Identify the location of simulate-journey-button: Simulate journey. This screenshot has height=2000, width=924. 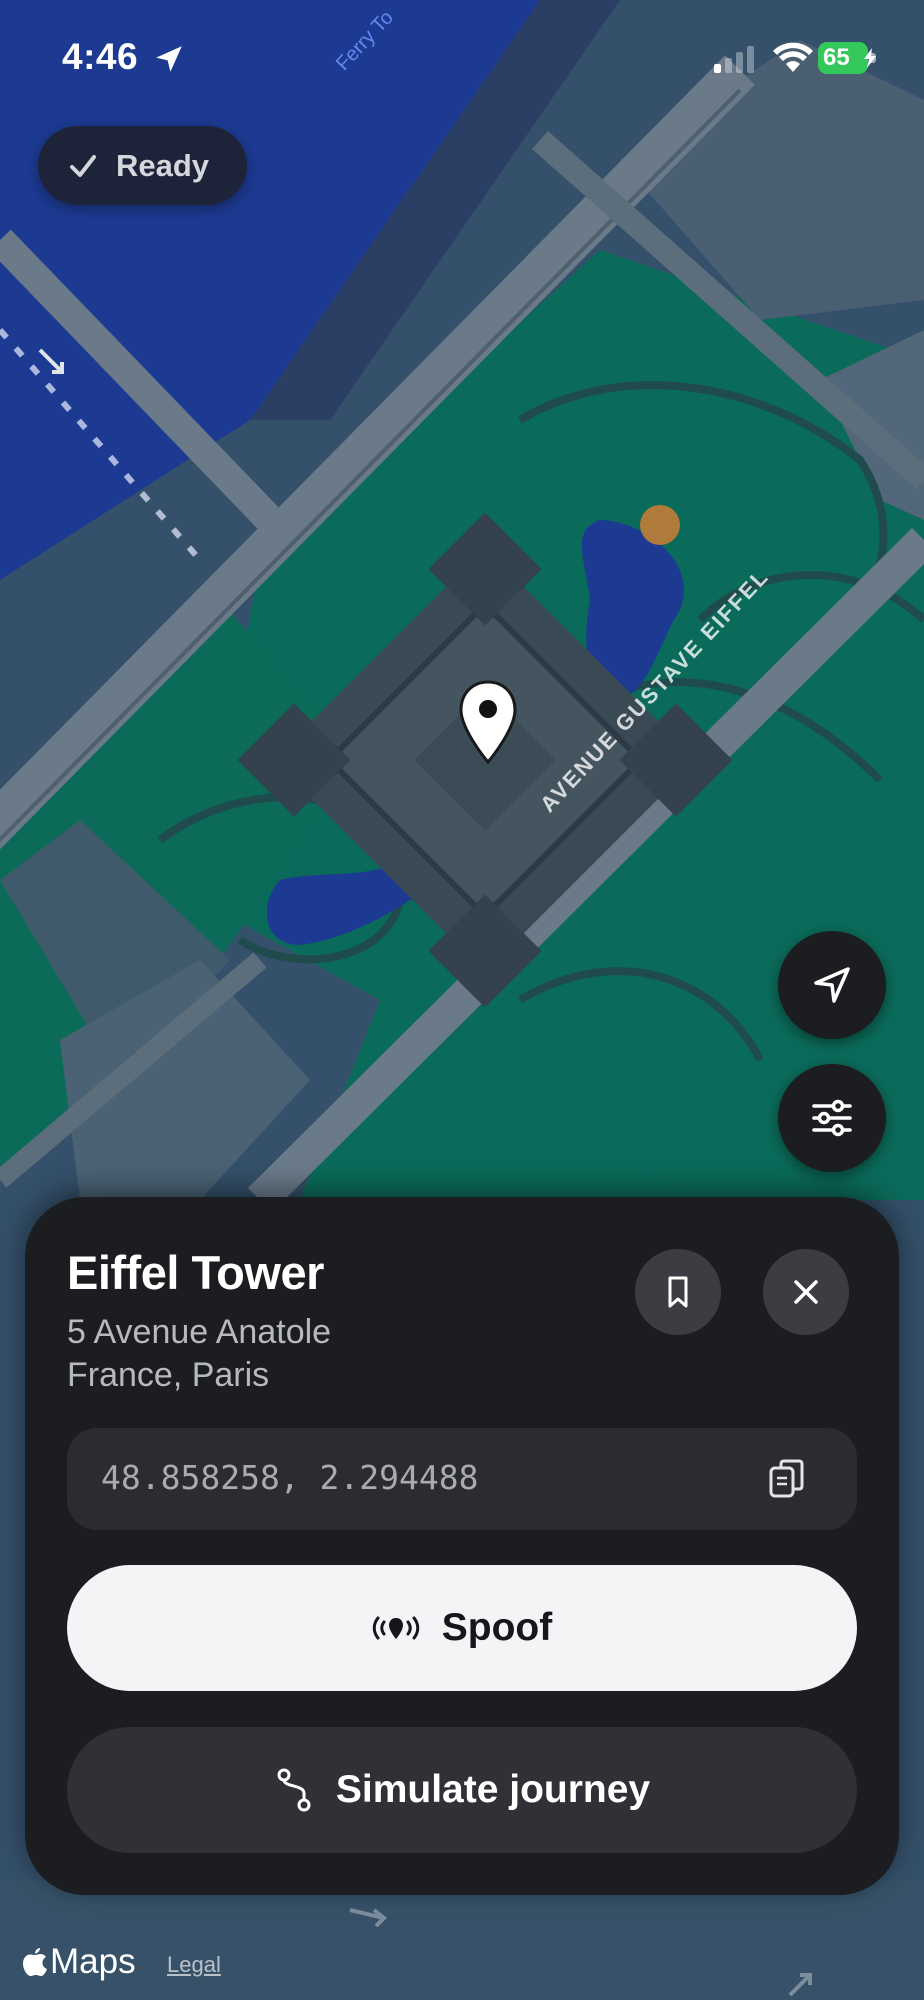
(462, 1790).